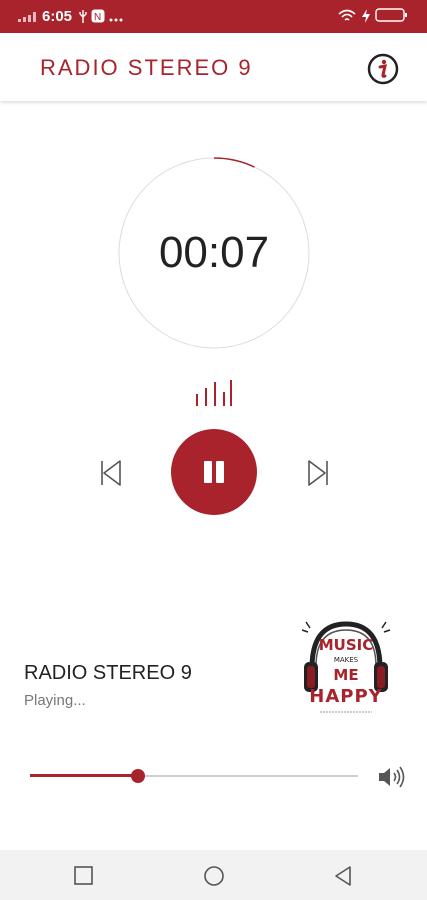 This screenshot has width=427, height=900. Describe the element at coordinates (57, 16) in the screenshot. I see `status-time: 6:05` at that location.